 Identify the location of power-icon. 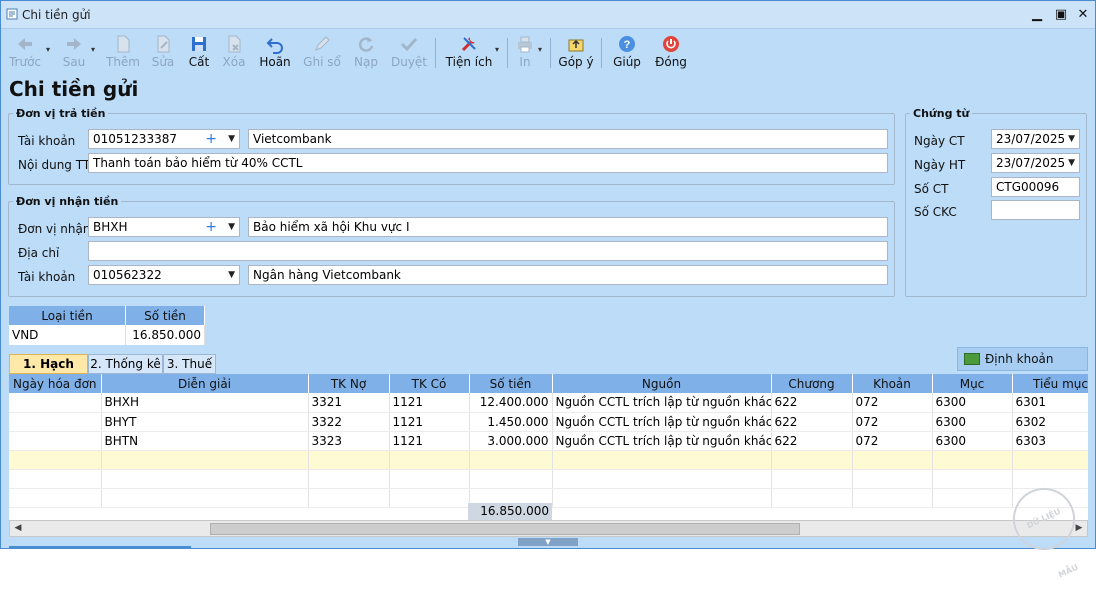
(671, 44).